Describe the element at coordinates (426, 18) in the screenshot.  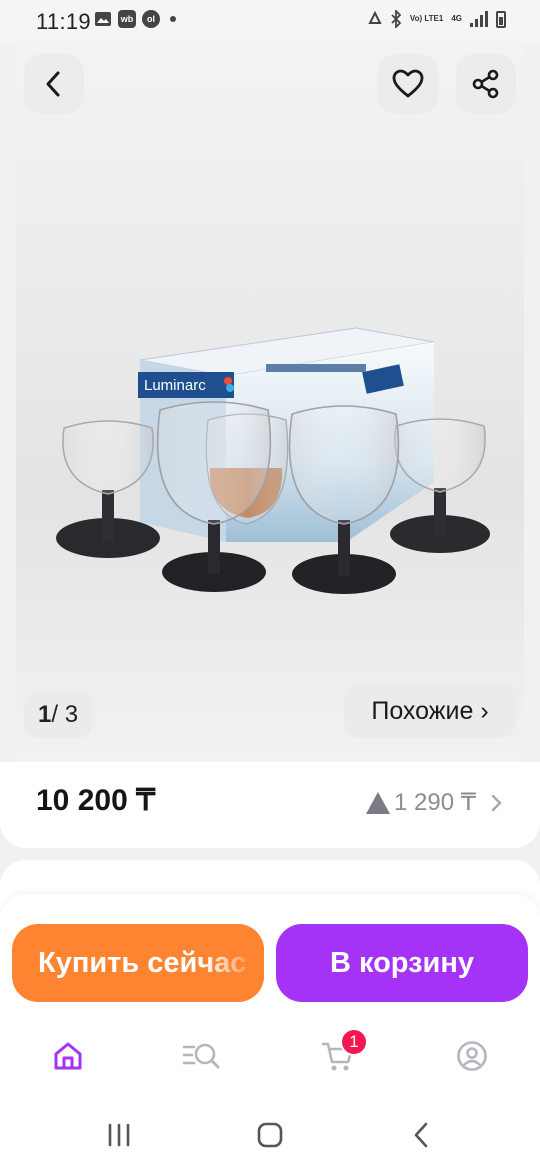
I see `network-label: Vo) LTE1` at that location.